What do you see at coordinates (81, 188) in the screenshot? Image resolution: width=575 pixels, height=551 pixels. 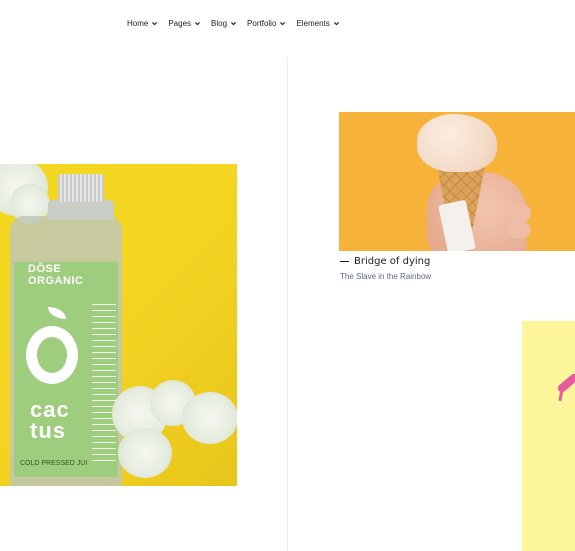 I see `bottle-cap` at bounding box center [81, 188].